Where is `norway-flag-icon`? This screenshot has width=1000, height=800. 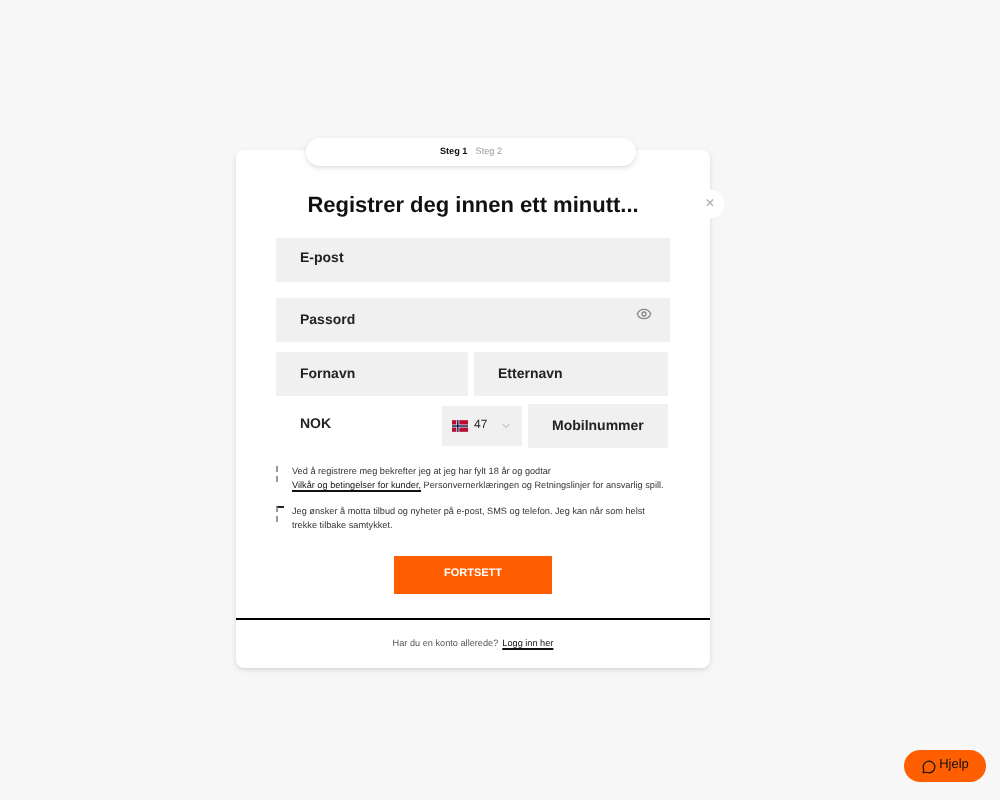
norway-flag-icon is located at coordinates (460, 426).